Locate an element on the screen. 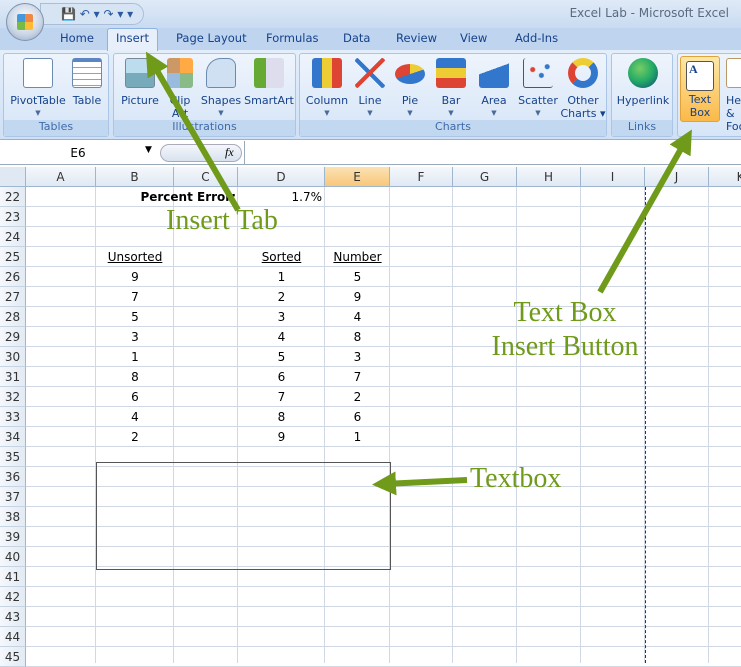  column-header-d: D is located at coordinates (281, 177).